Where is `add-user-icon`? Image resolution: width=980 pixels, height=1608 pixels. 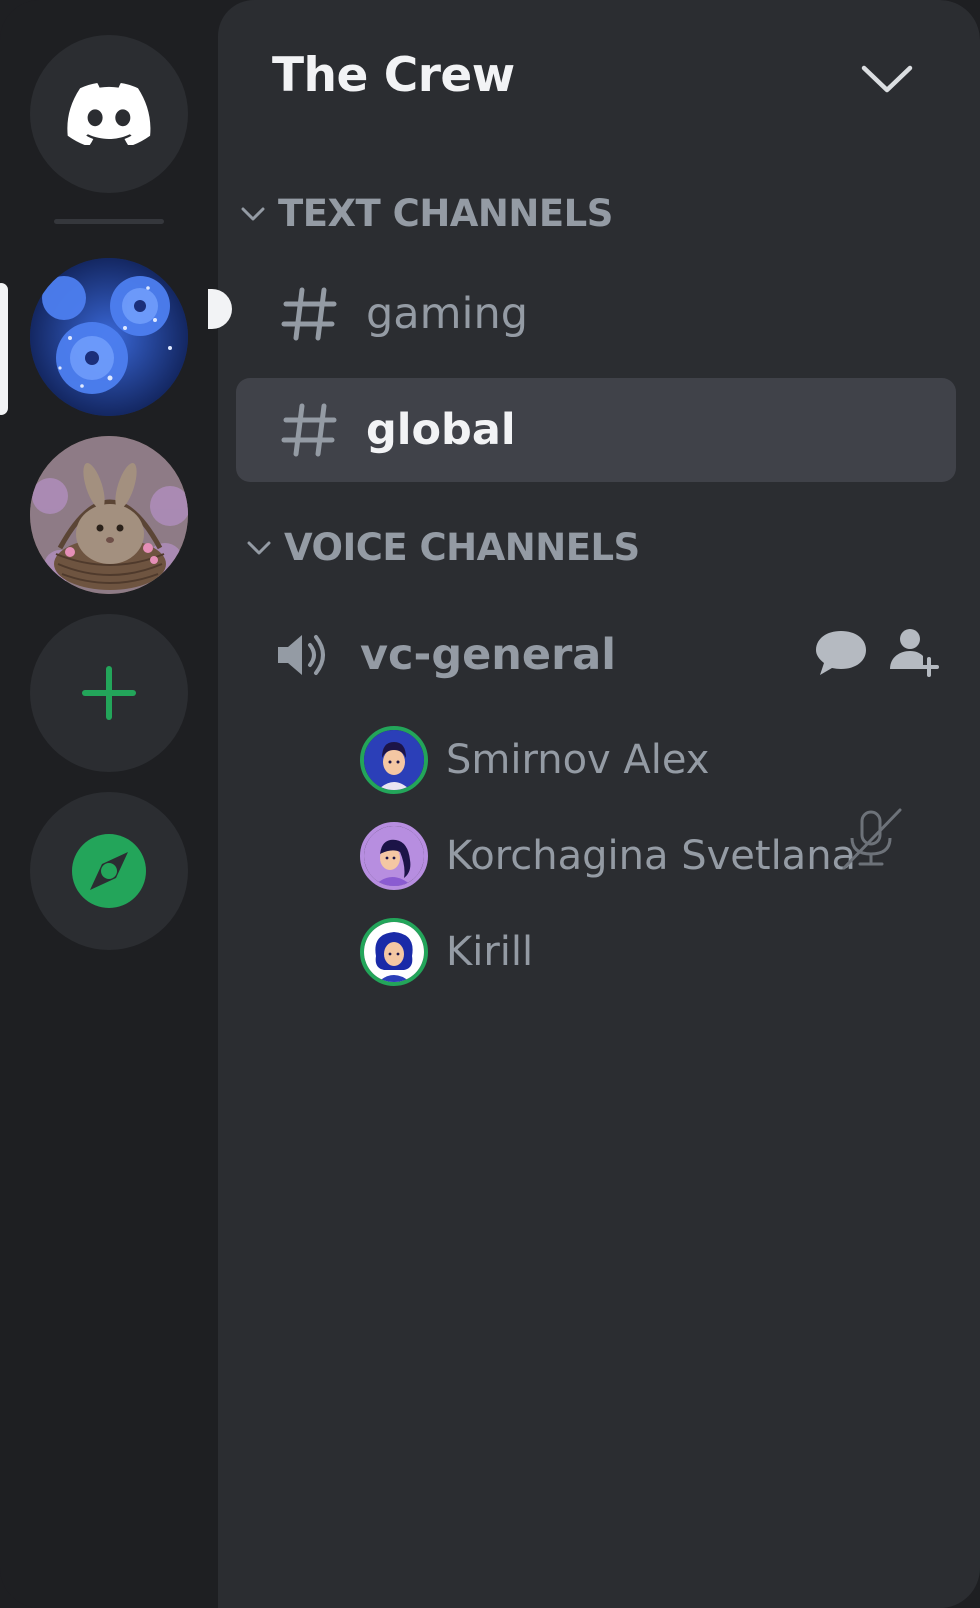
add-user-icon is located at coordinates (915, 652).